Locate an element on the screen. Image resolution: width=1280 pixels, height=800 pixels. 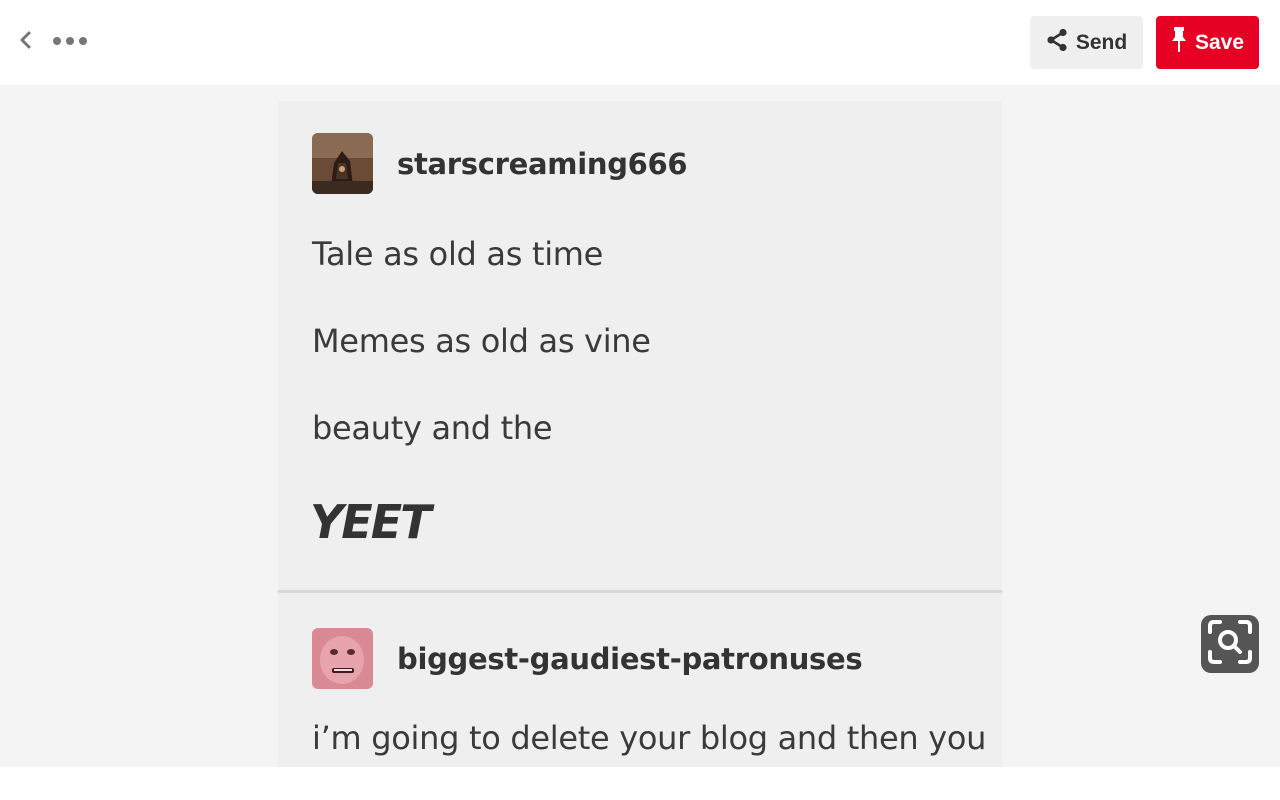
save-button: Save is located at coordinates (1207, 42).